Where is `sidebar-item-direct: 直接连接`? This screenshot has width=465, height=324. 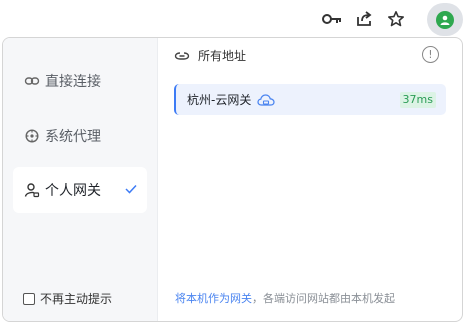
sidebar-item-direct: 直接连接 is located at coordinates (80, 81).